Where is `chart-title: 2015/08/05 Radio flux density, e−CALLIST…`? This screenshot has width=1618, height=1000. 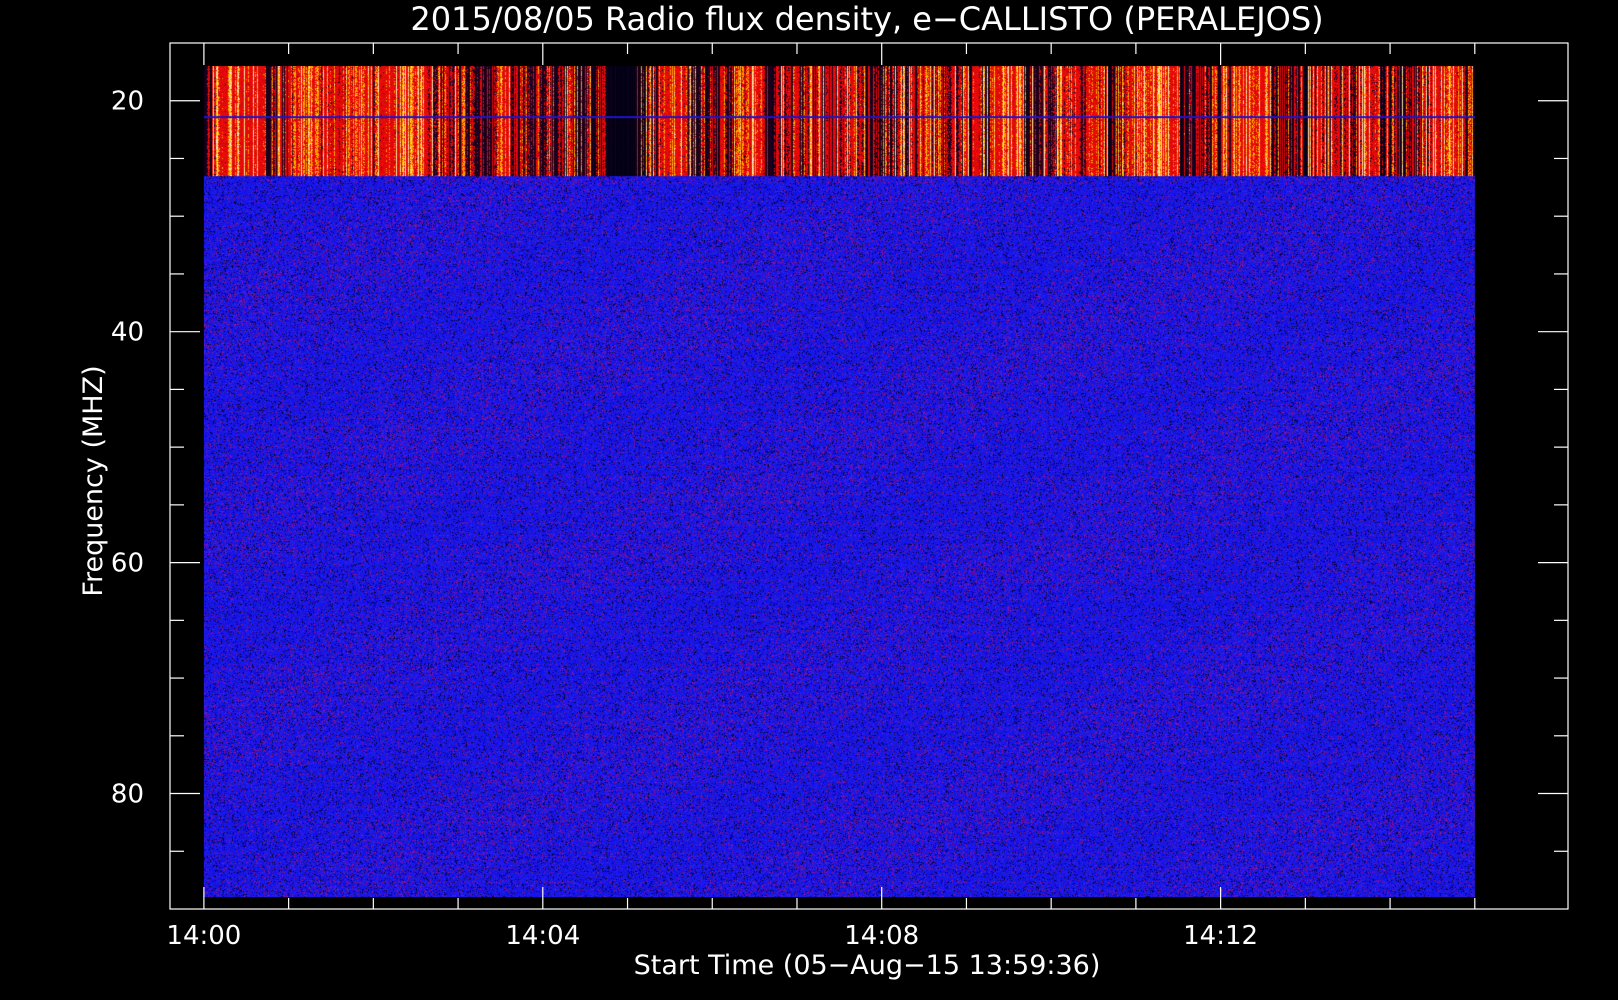
chart-title: 2015/08/05 Radio flux density, e−CALLIST… is located at coordinates (866, 19).